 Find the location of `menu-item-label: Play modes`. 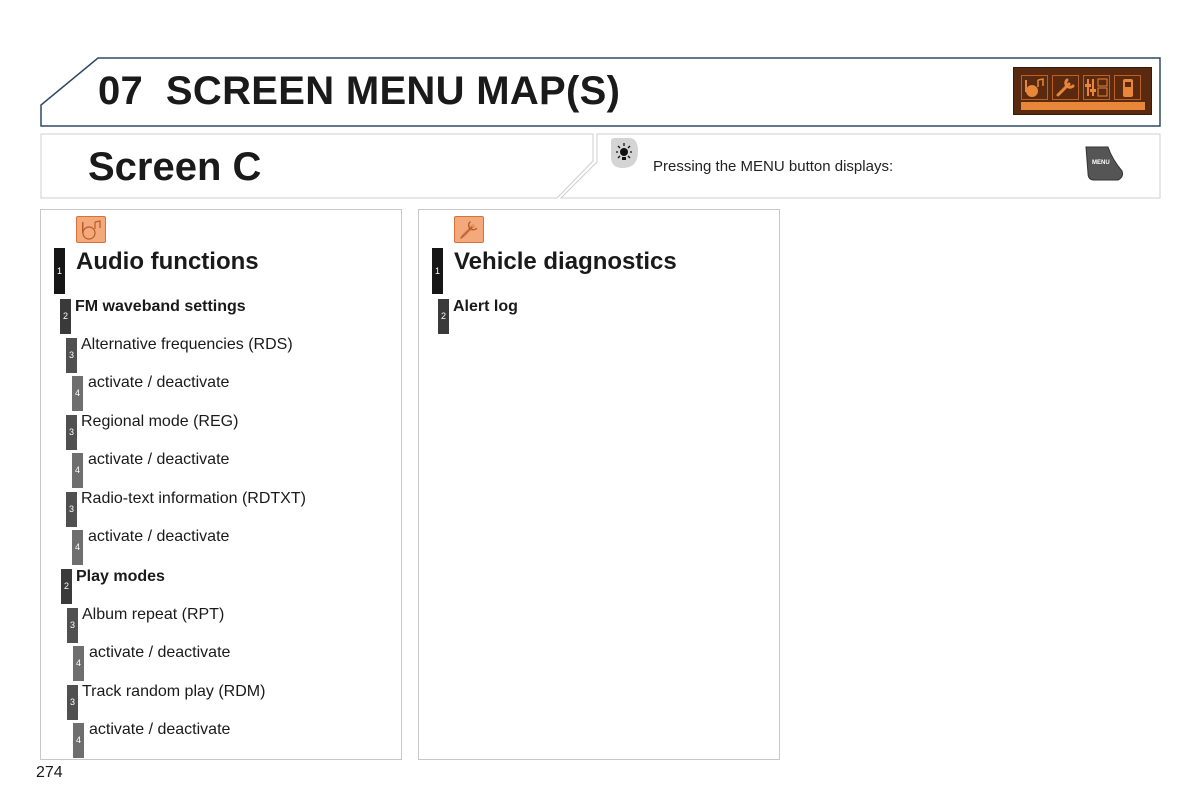

menu-item-label: Play modes is located at coordinates (120, 576).